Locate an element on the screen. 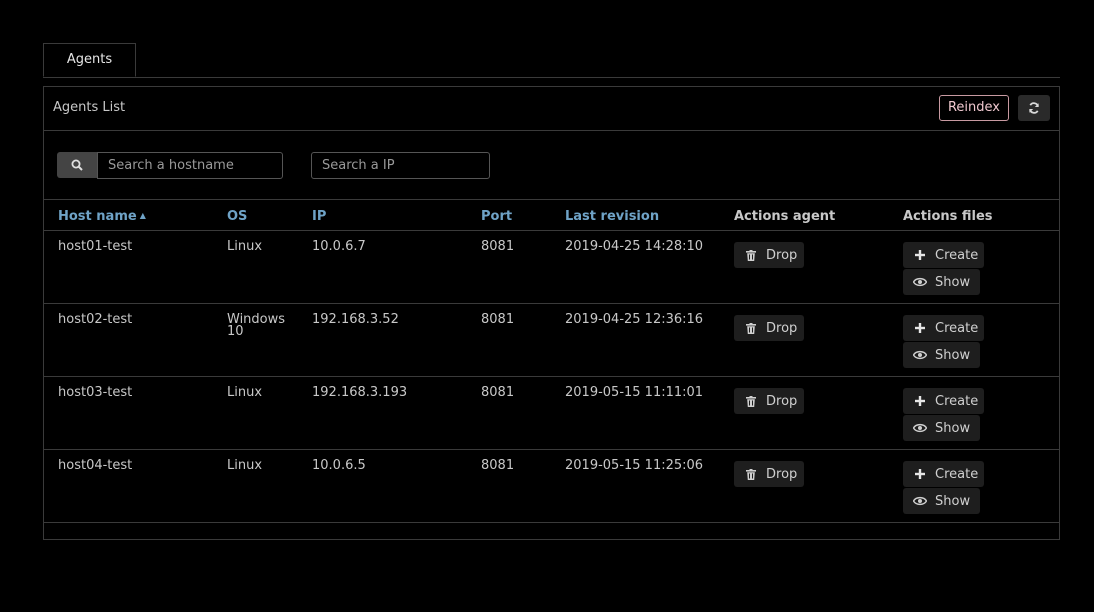 This screenshot has width=1094, height=612. column-ip: IP is located at coordinates (319, 216).